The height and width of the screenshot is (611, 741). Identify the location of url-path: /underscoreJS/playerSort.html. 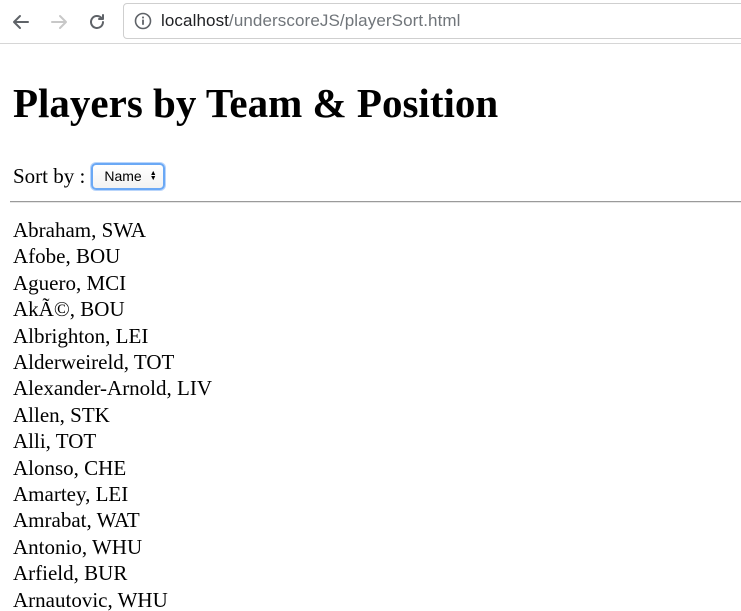
(345, 20).